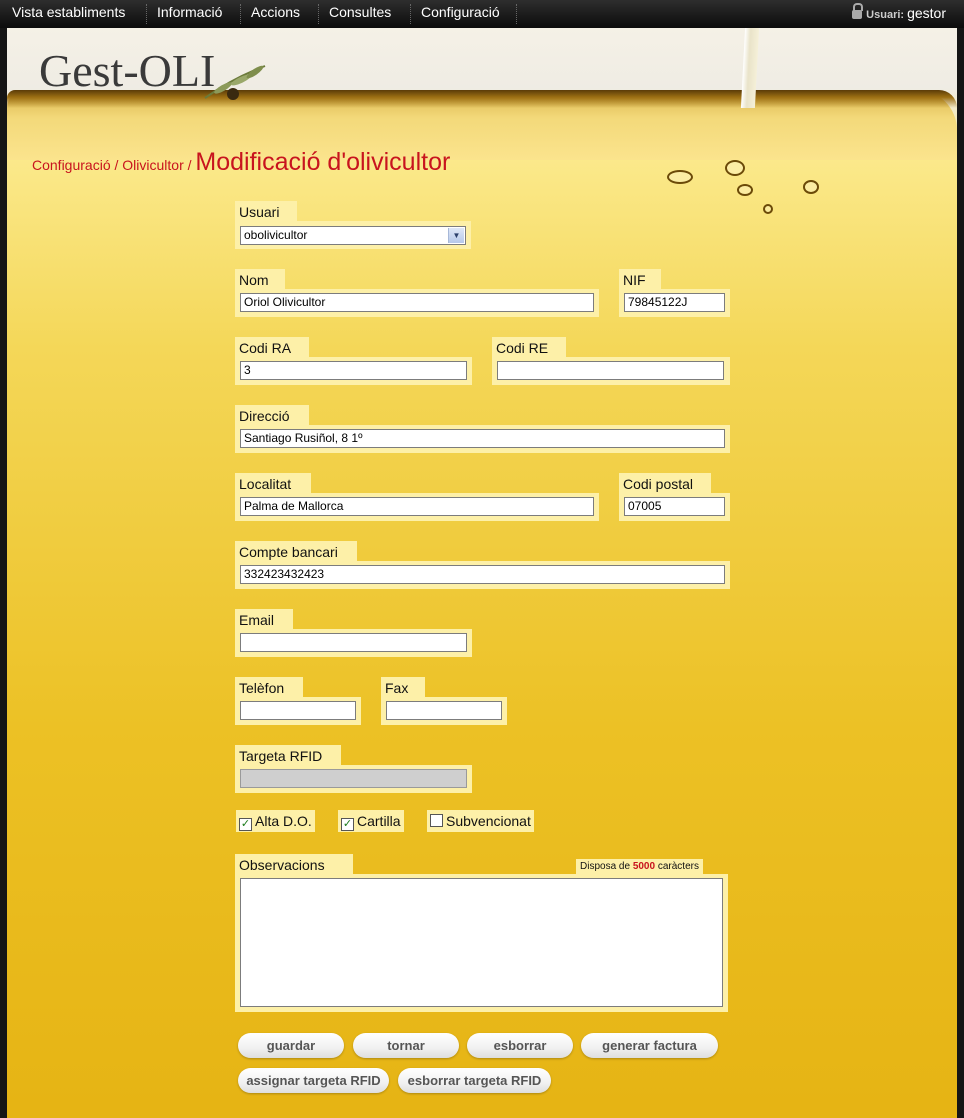  Describe the element at coordinates (353, 235) in the screenshot. I see `usuari-select: obolivicultor ▼` at that location.